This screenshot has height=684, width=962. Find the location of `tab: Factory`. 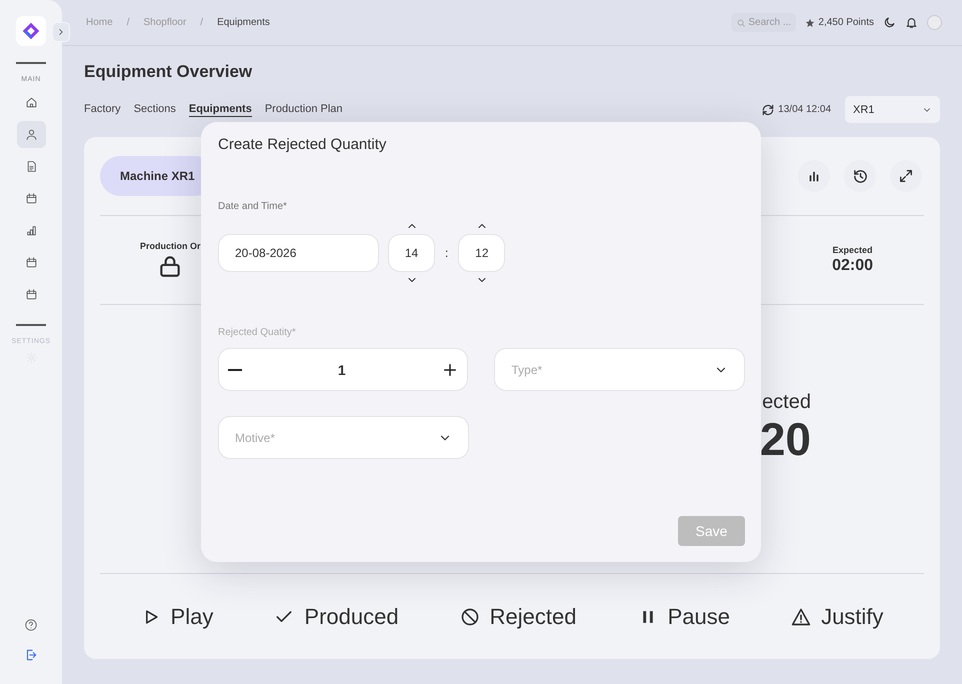

tab: Factory is located at coordinates (102, 109).